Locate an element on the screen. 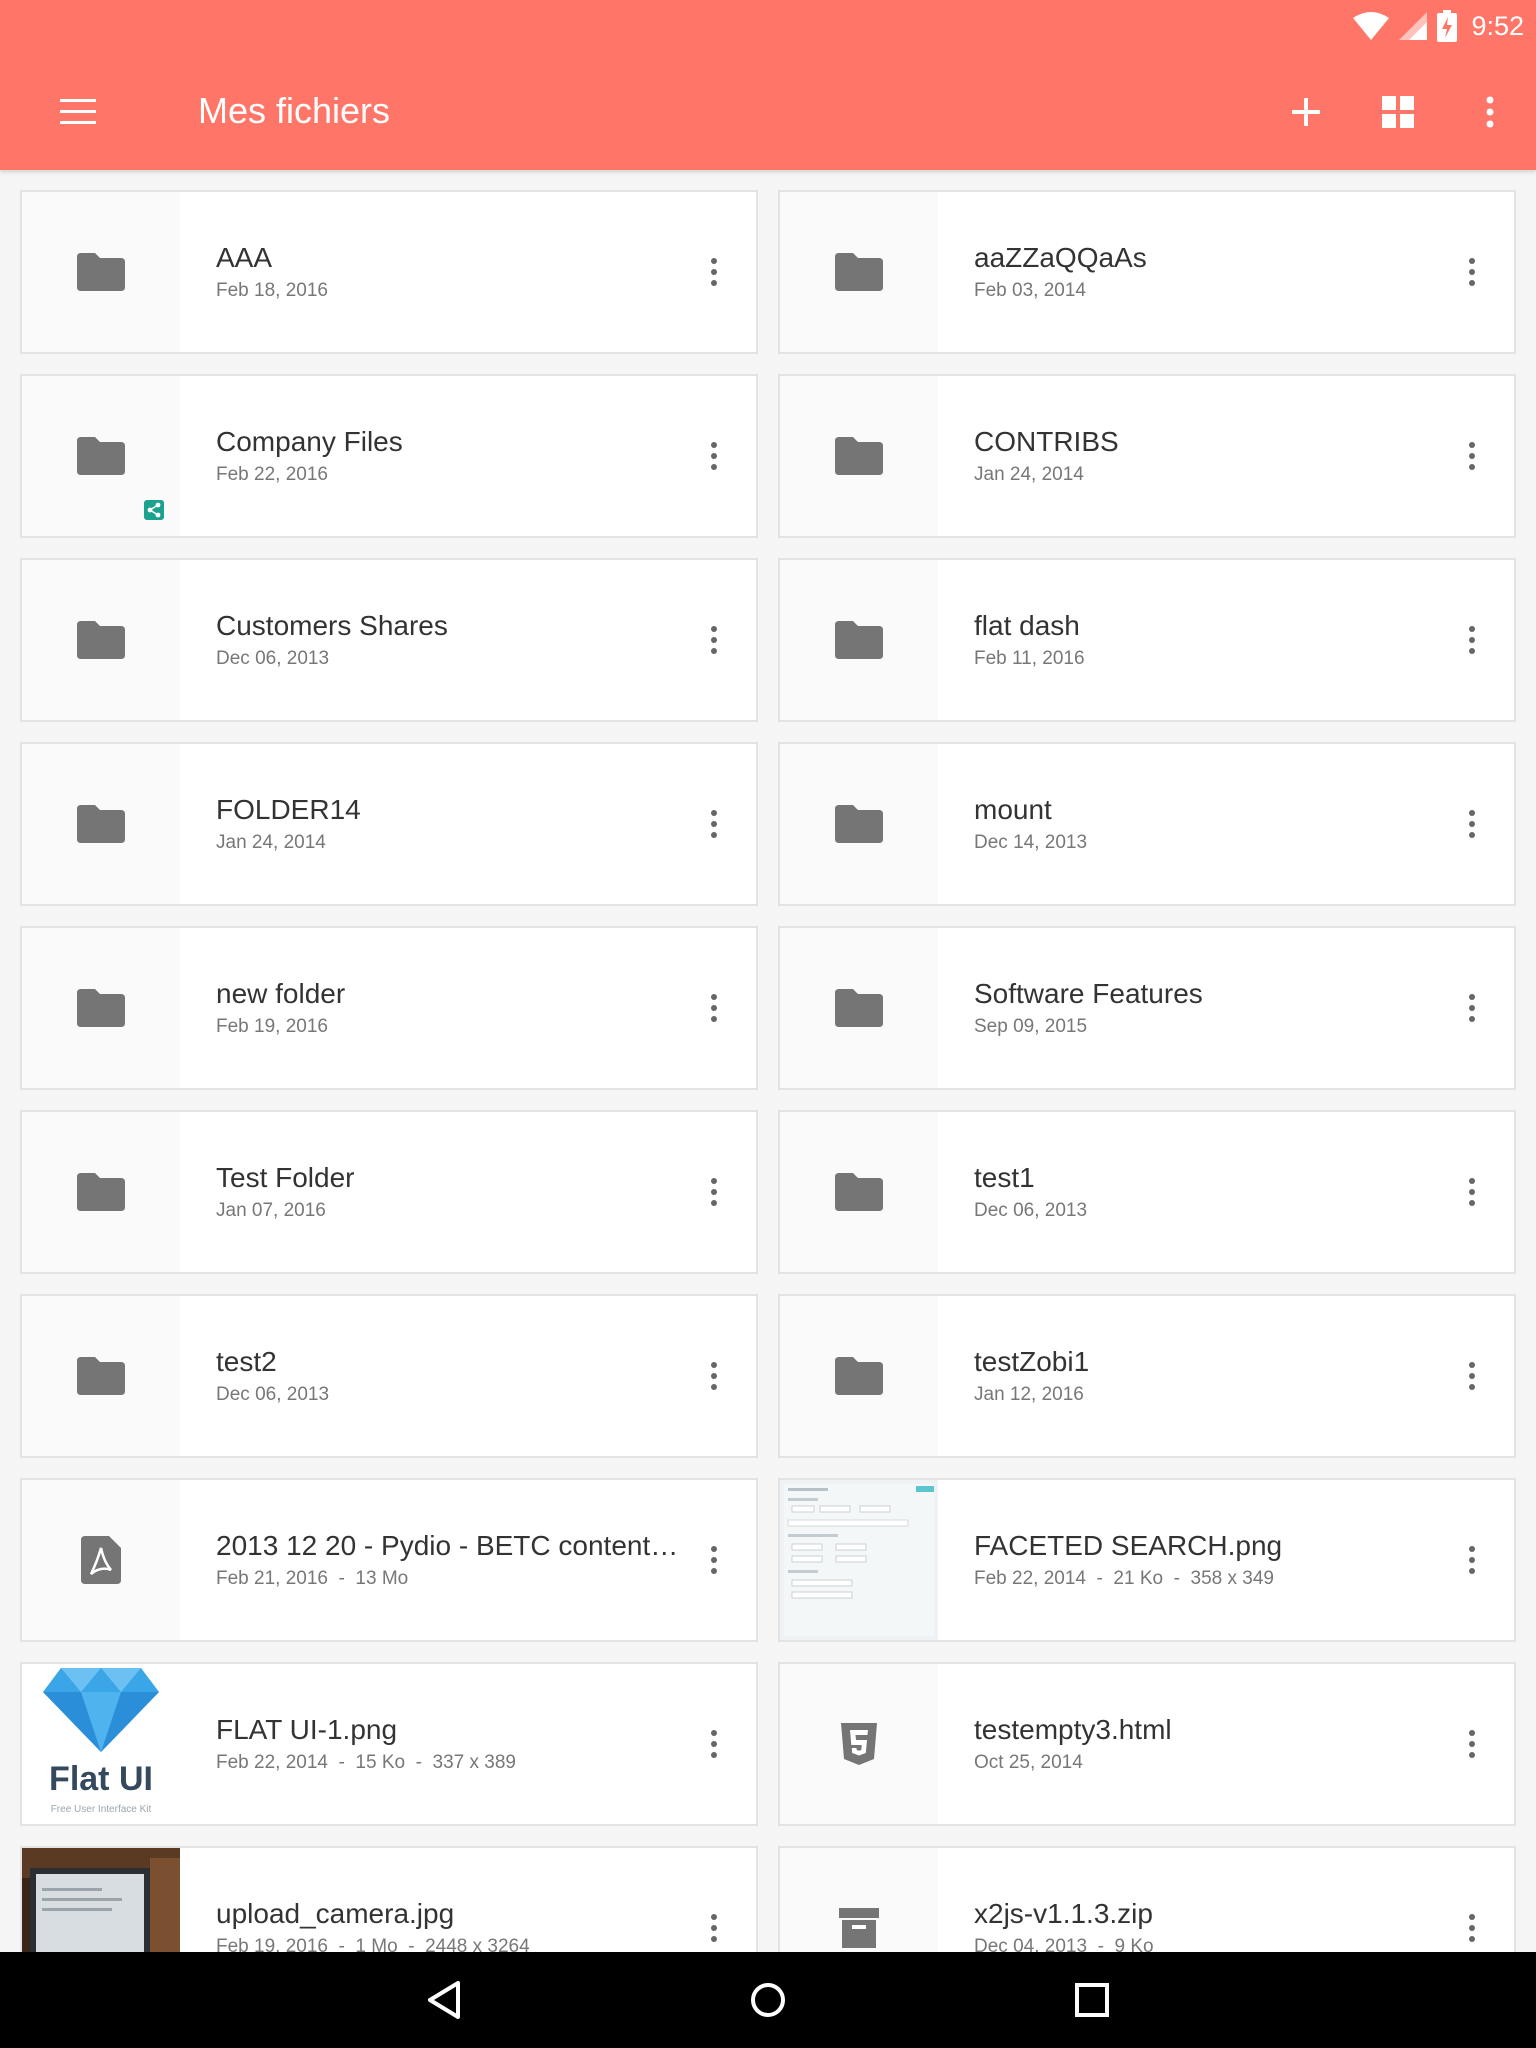  back-icon is located at coordinates (444, 2000).